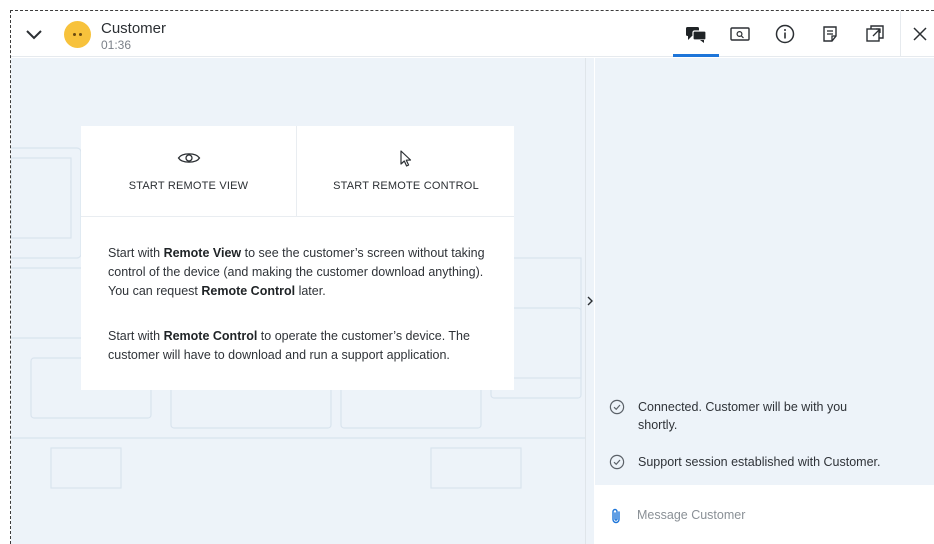 Image resolution: width=934 pixels, height=544 pixels. Describe the element at coordinates (188, 186) in the screenshot. I see `remote-view-label: START REMOTE VIEW` at that location.